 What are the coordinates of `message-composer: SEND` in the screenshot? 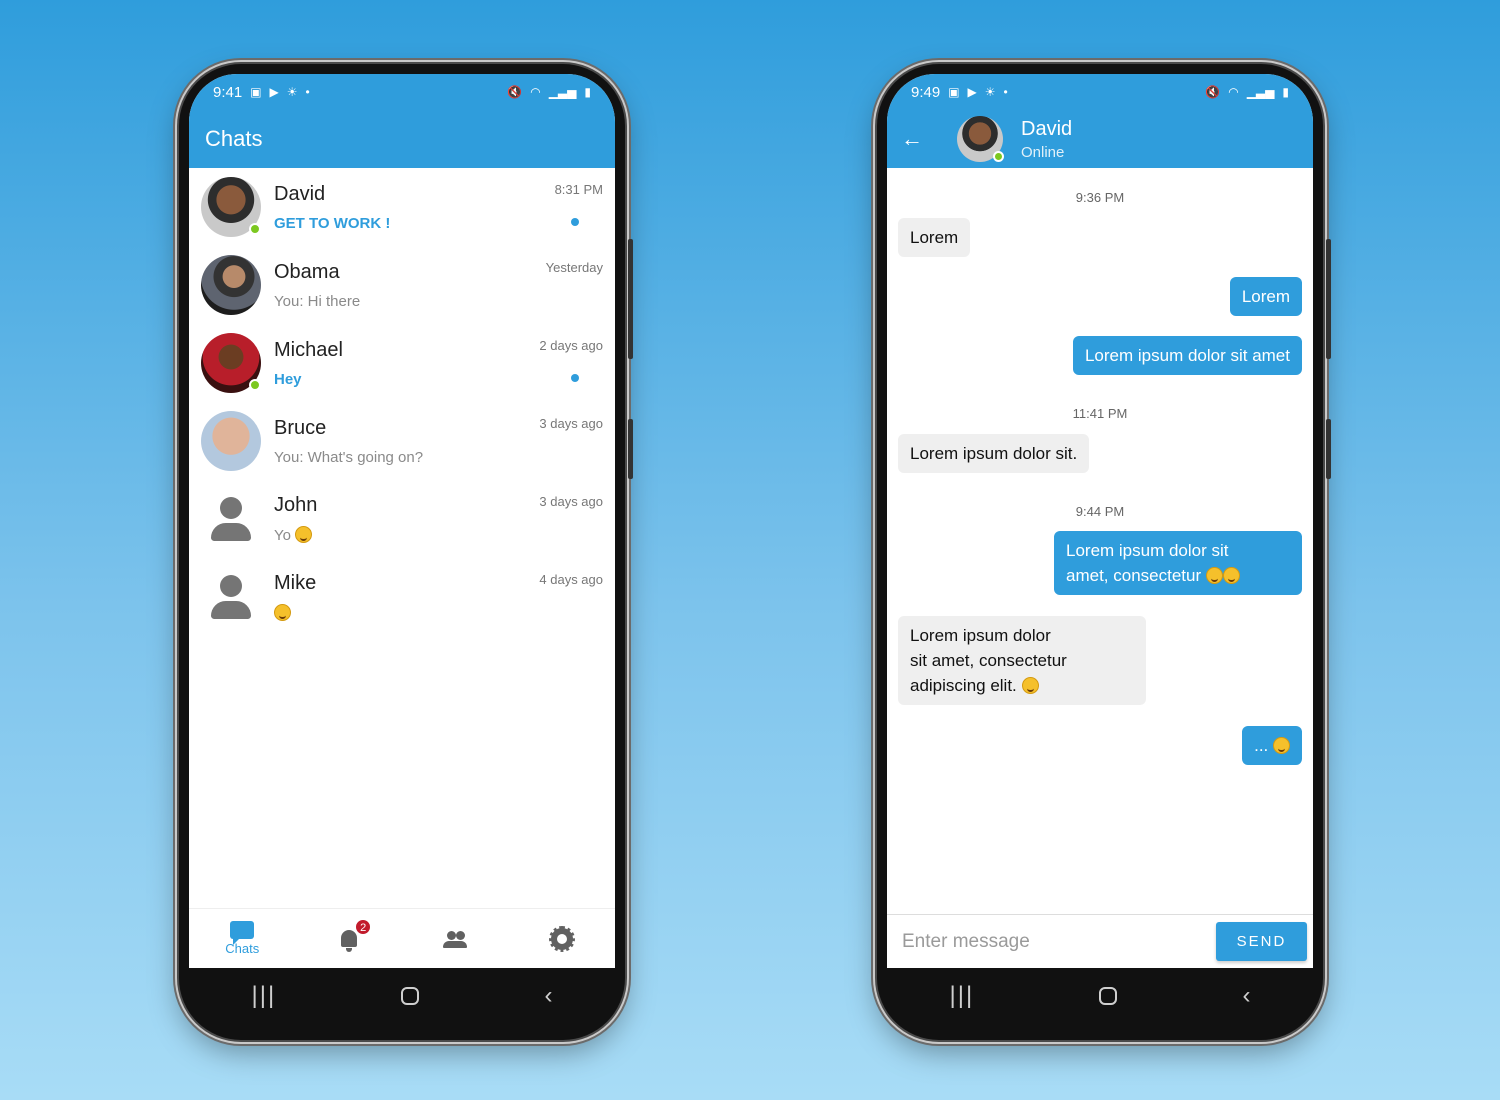 It's located at (1100, 941).